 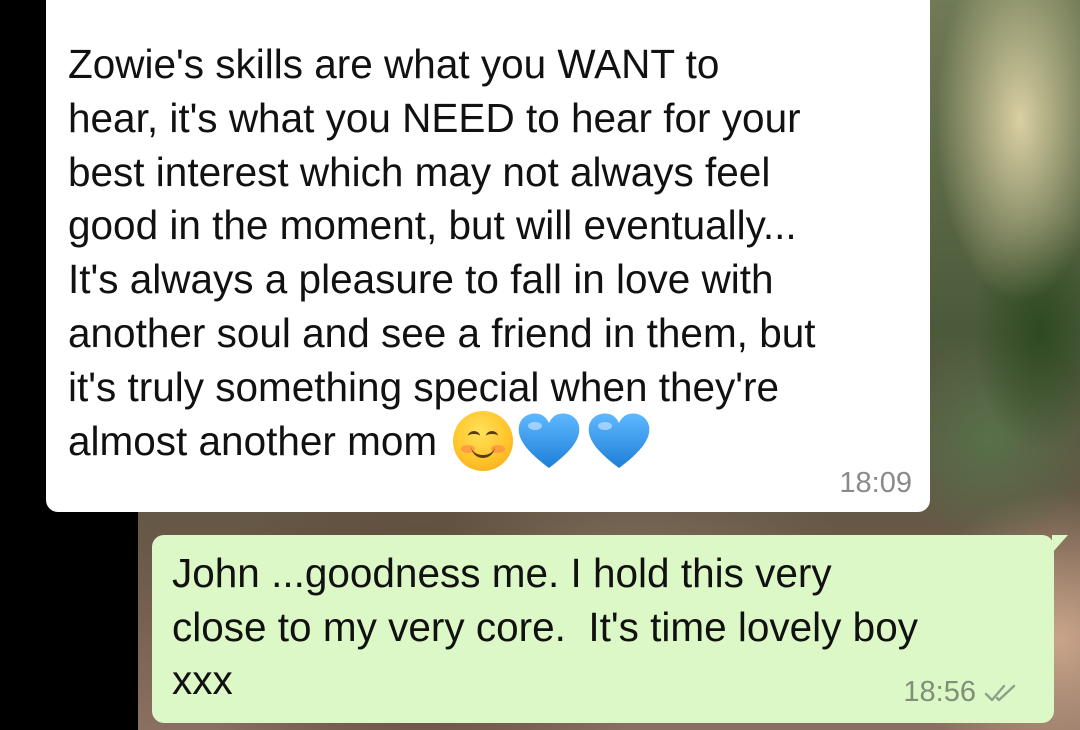 What do you see at coordinates (875, 483) in the screenshot?
I see `incoming-message-time: 18:09` at bounding box center [875, 483].